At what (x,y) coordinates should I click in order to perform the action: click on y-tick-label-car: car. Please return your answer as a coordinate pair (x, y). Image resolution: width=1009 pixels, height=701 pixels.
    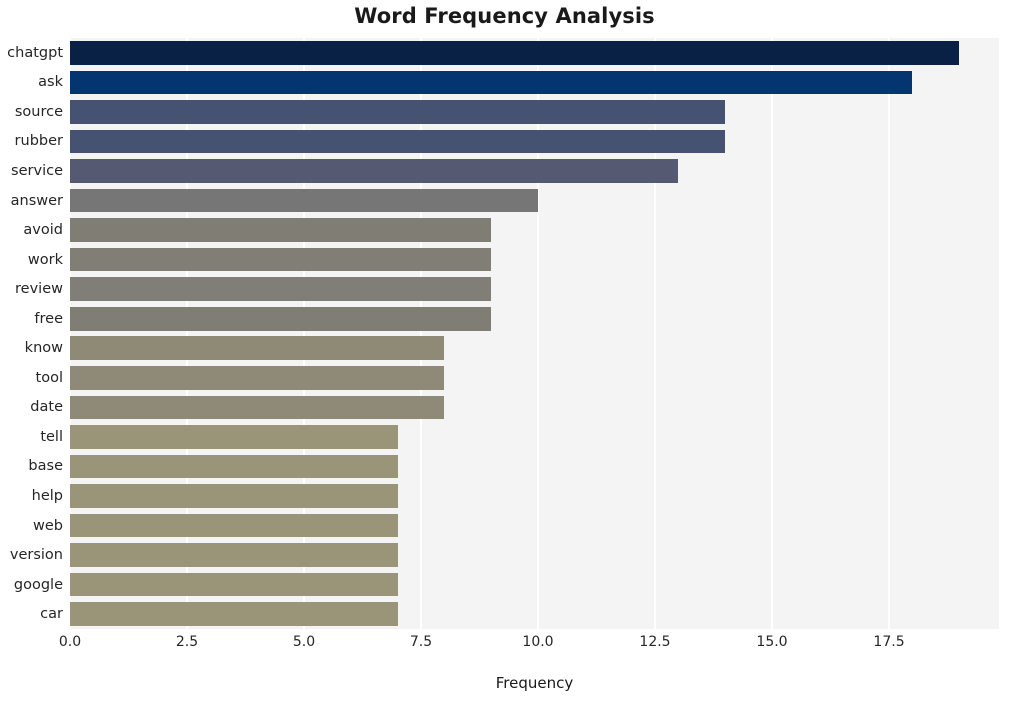
    Looking at the image, I should click on (51, 614).